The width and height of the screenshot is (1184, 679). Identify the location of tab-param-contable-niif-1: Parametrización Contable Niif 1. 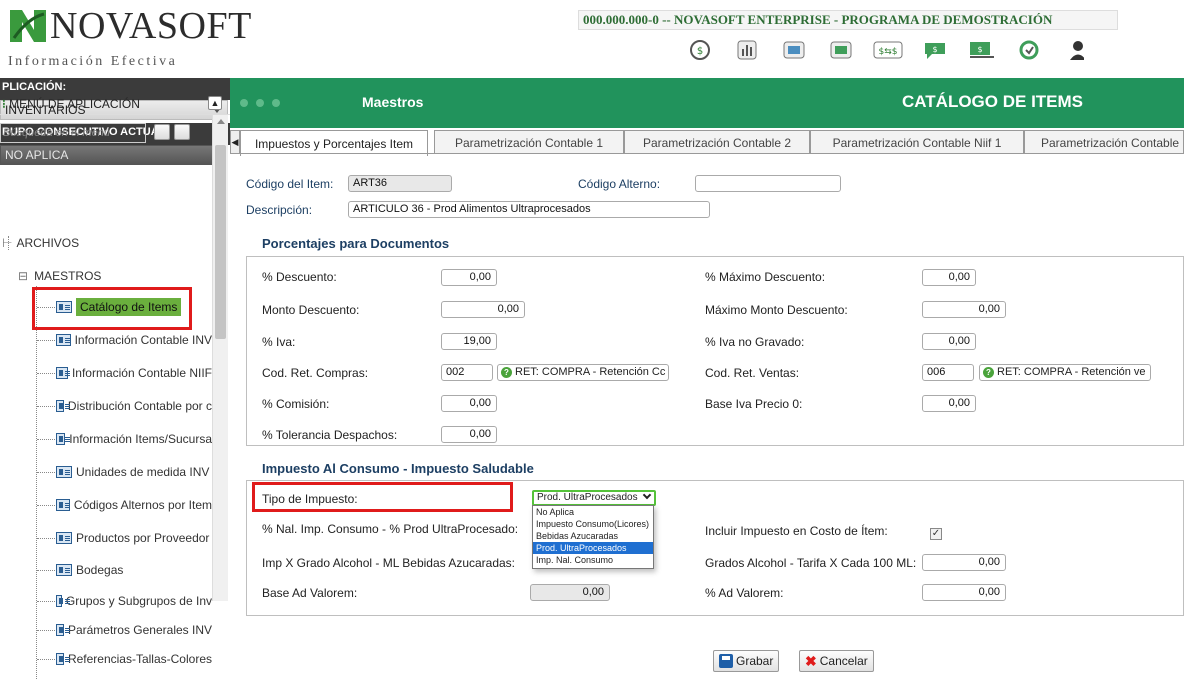
(917, 142).